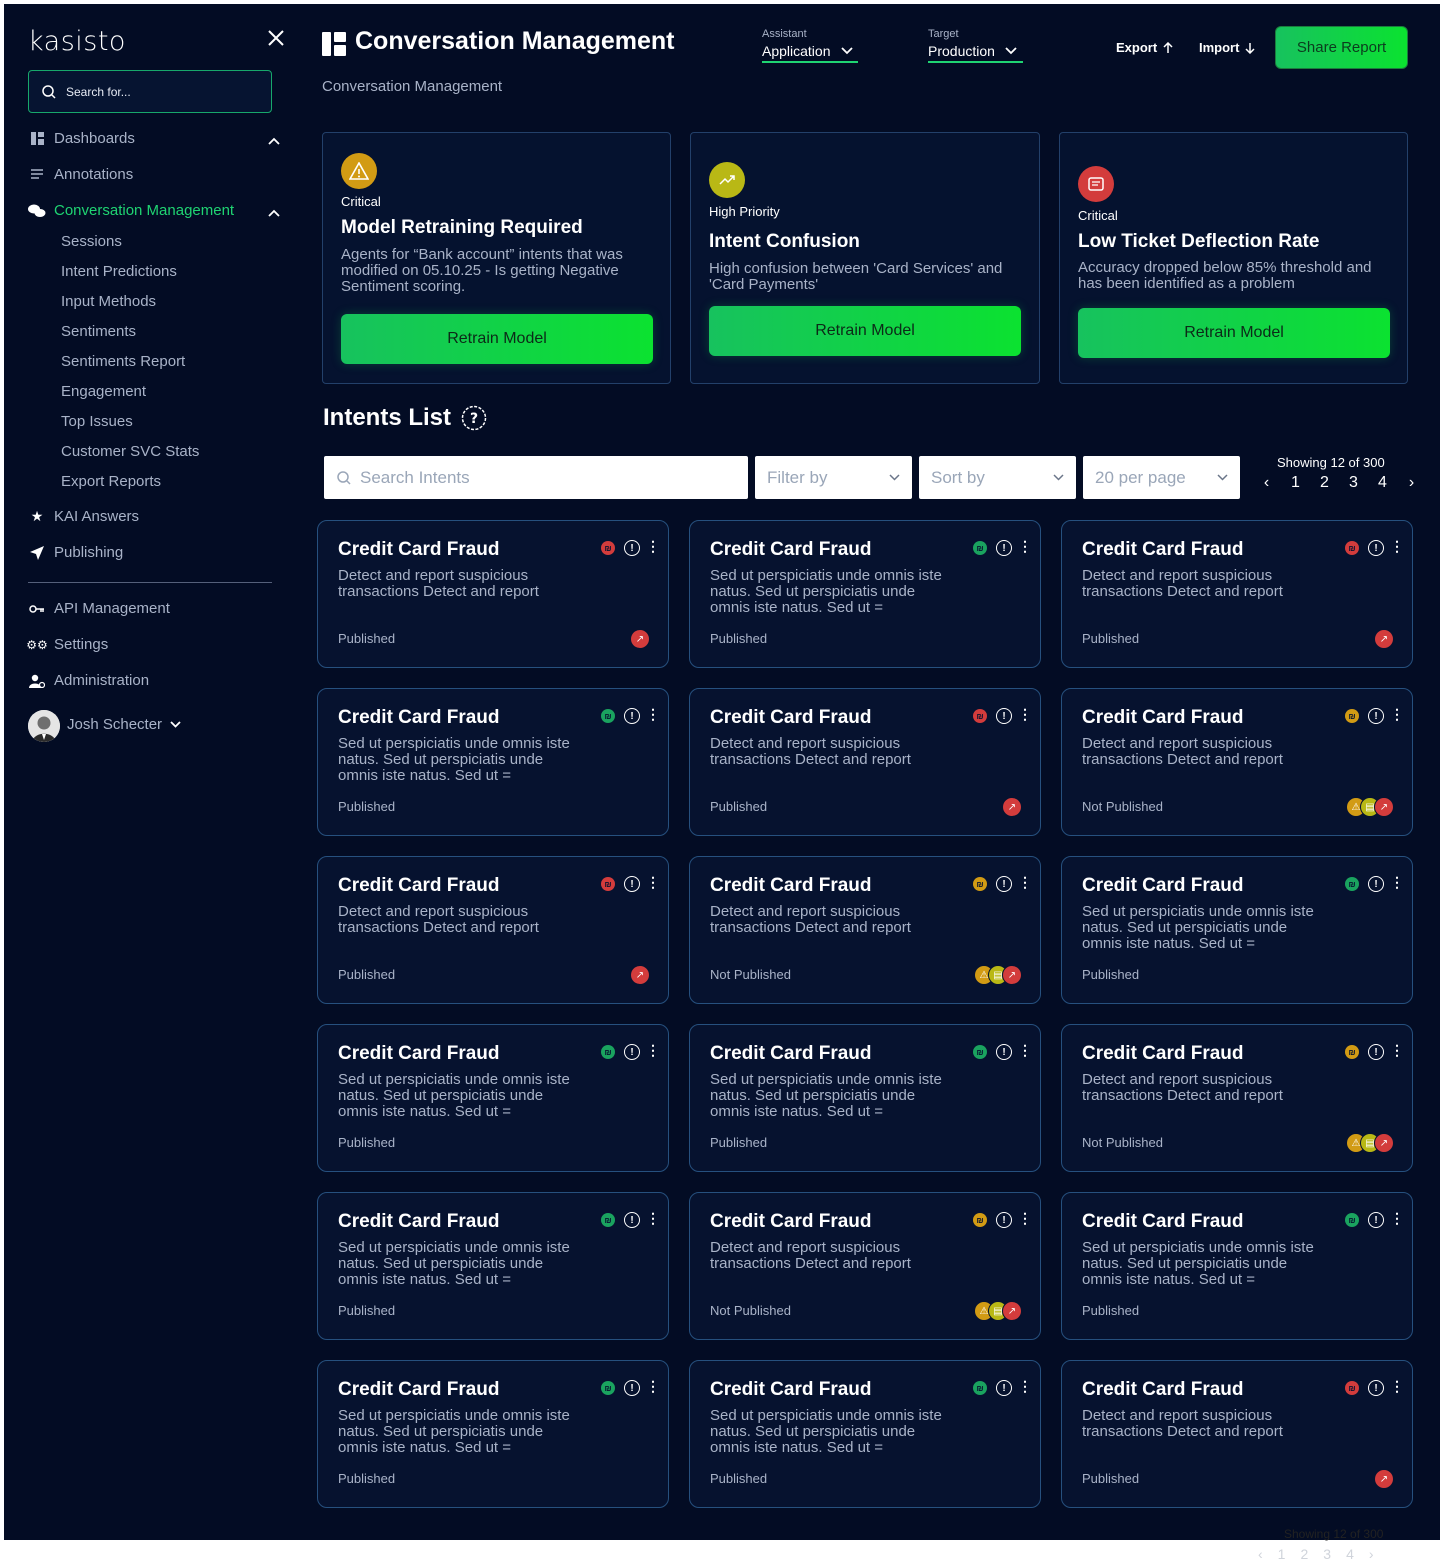 The height and width of the screenshot is (1566, 1444). Describe the element at coordinates (97, 421) in the screenshot. I see `sidebar-subitem-top-issues: Top Issues` at that location.